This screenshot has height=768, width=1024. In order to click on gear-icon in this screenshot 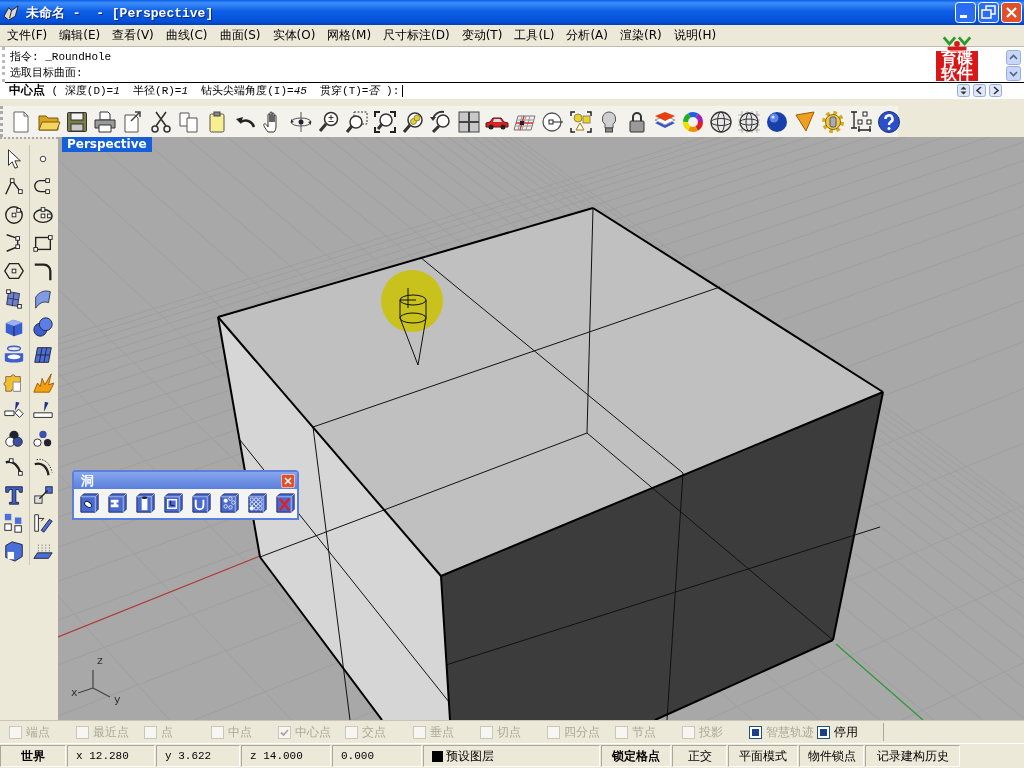, I will do `click(833, 121)`.